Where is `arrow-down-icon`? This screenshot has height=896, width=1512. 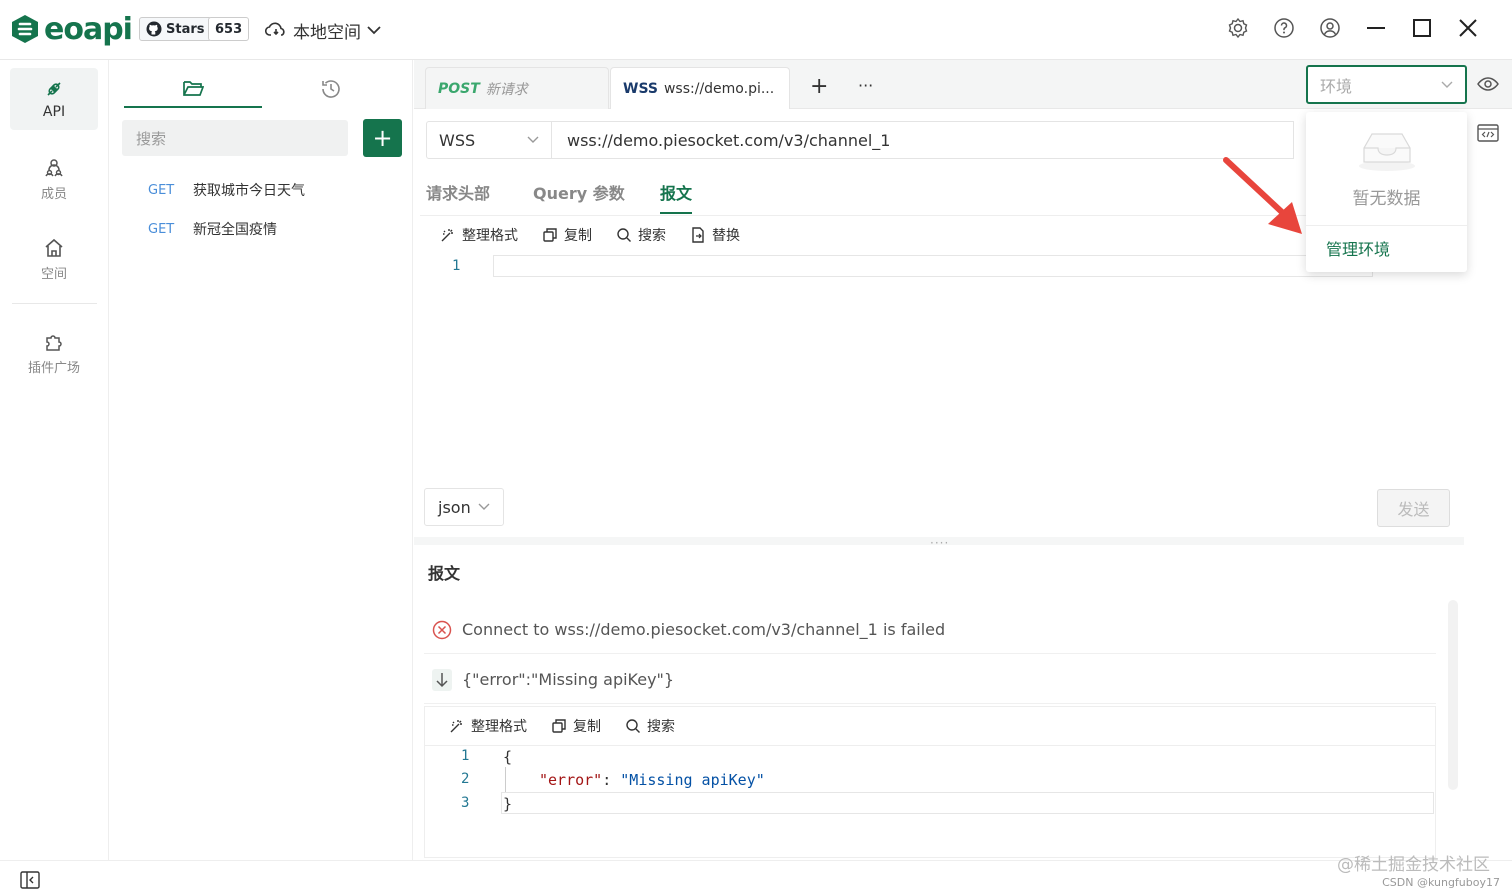
arrow-down-icon is located at coordinates (442, 679).